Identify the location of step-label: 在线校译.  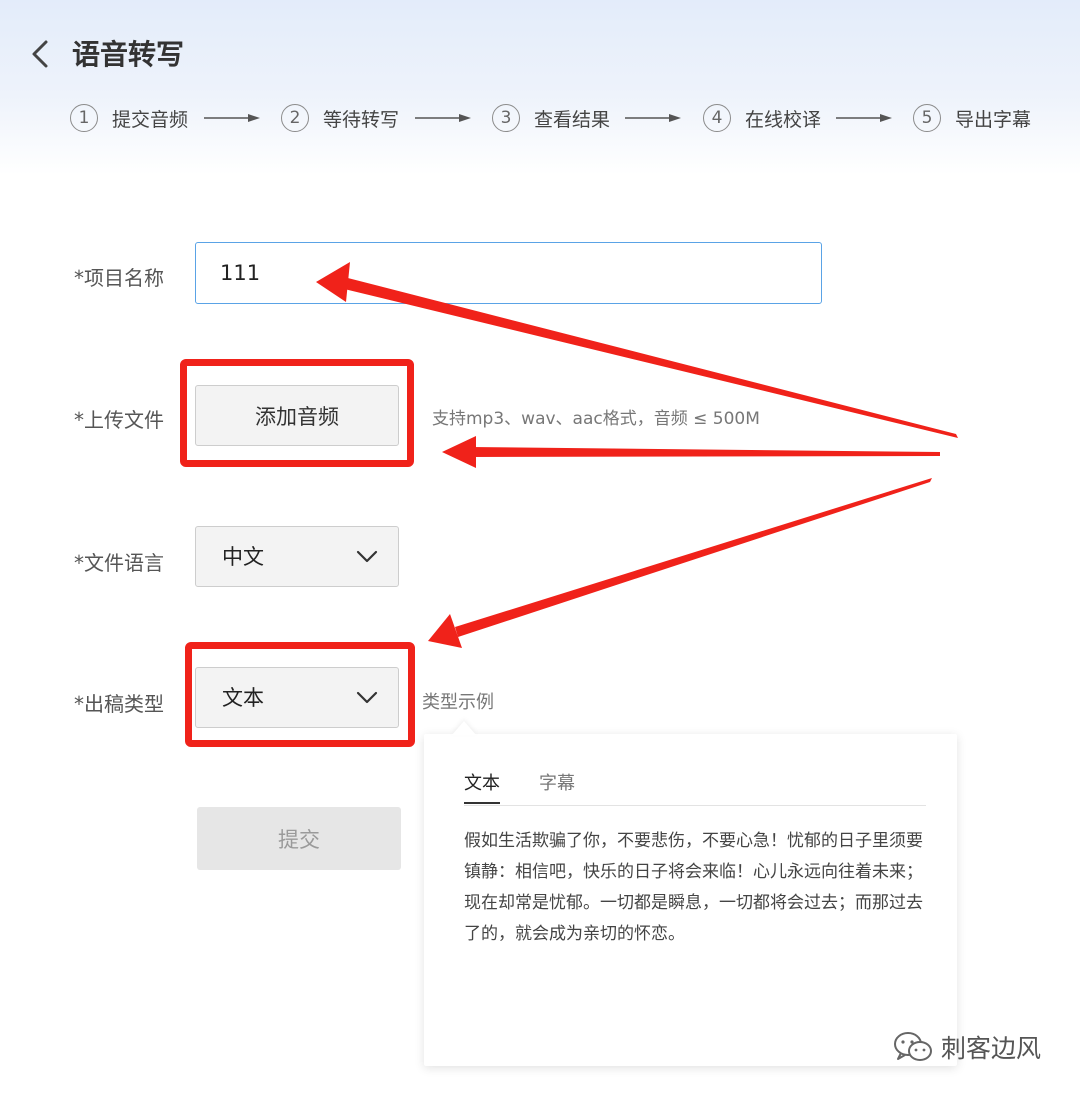
(783, 119).